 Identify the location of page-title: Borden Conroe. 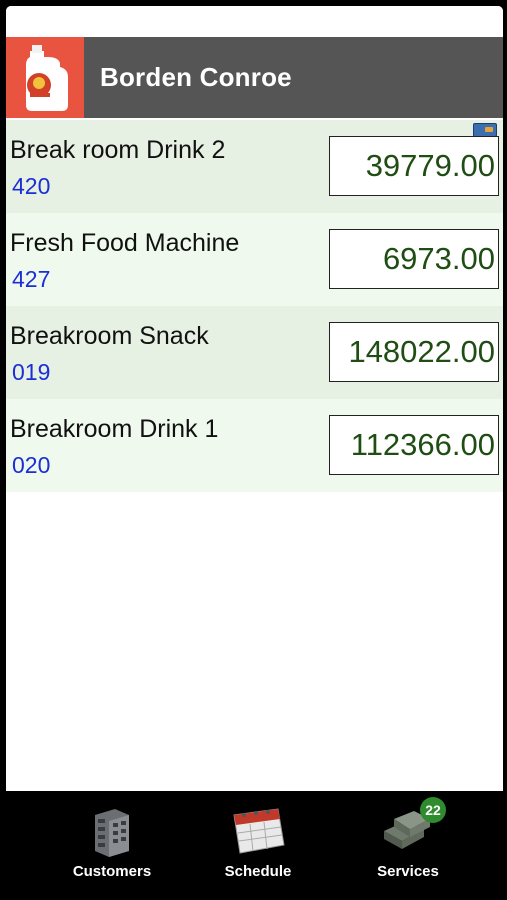
(196, 77).